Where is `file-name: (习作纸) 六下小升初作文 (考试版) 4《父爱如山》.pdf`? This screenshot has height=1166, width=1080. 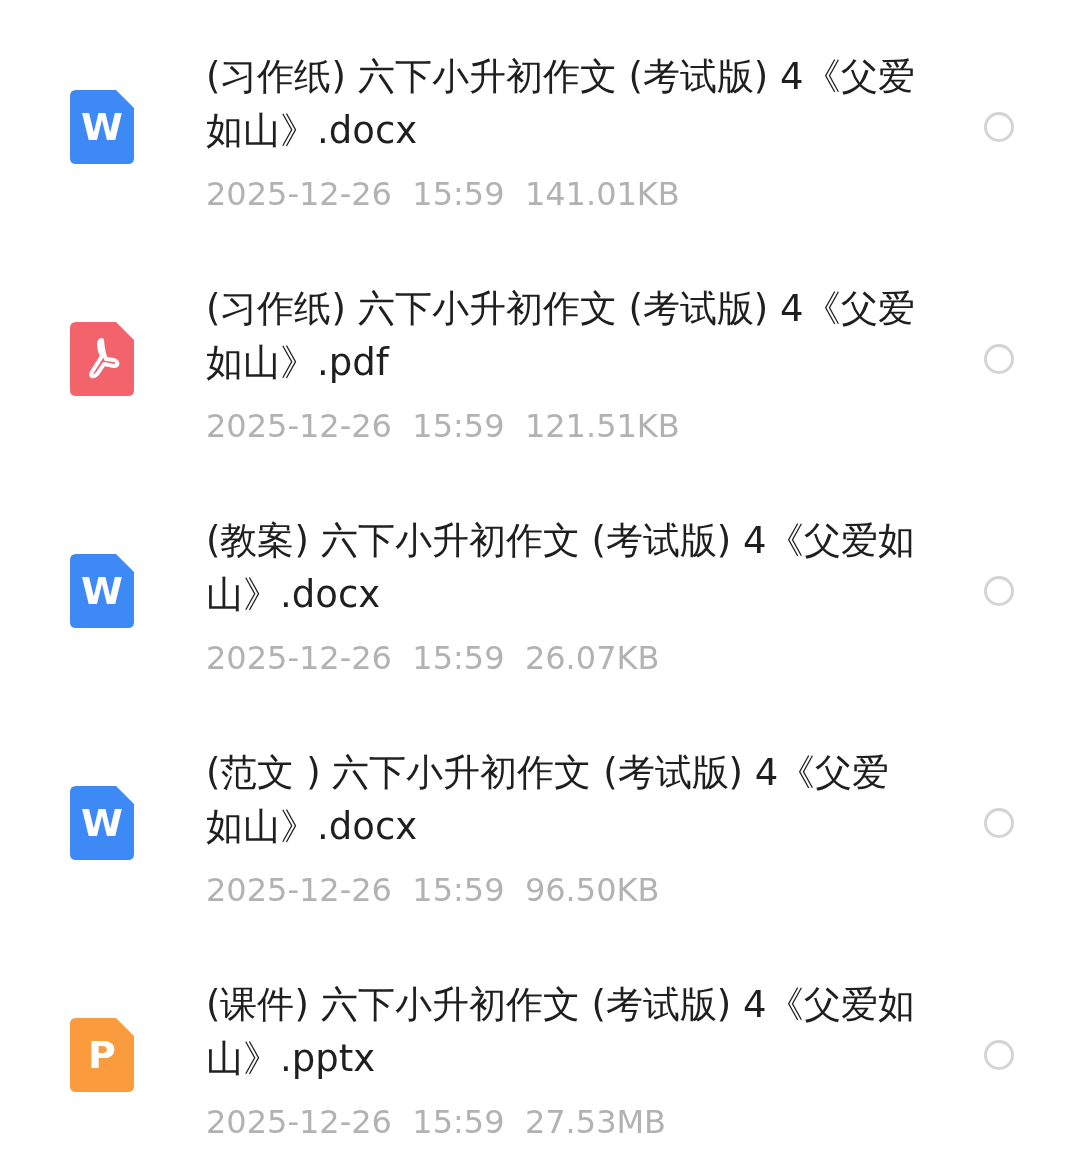 file-name: (习作纸) 六下小升初作文 (考试版) 4《父爱如山》.pdf is located at coordinates (561, 336).